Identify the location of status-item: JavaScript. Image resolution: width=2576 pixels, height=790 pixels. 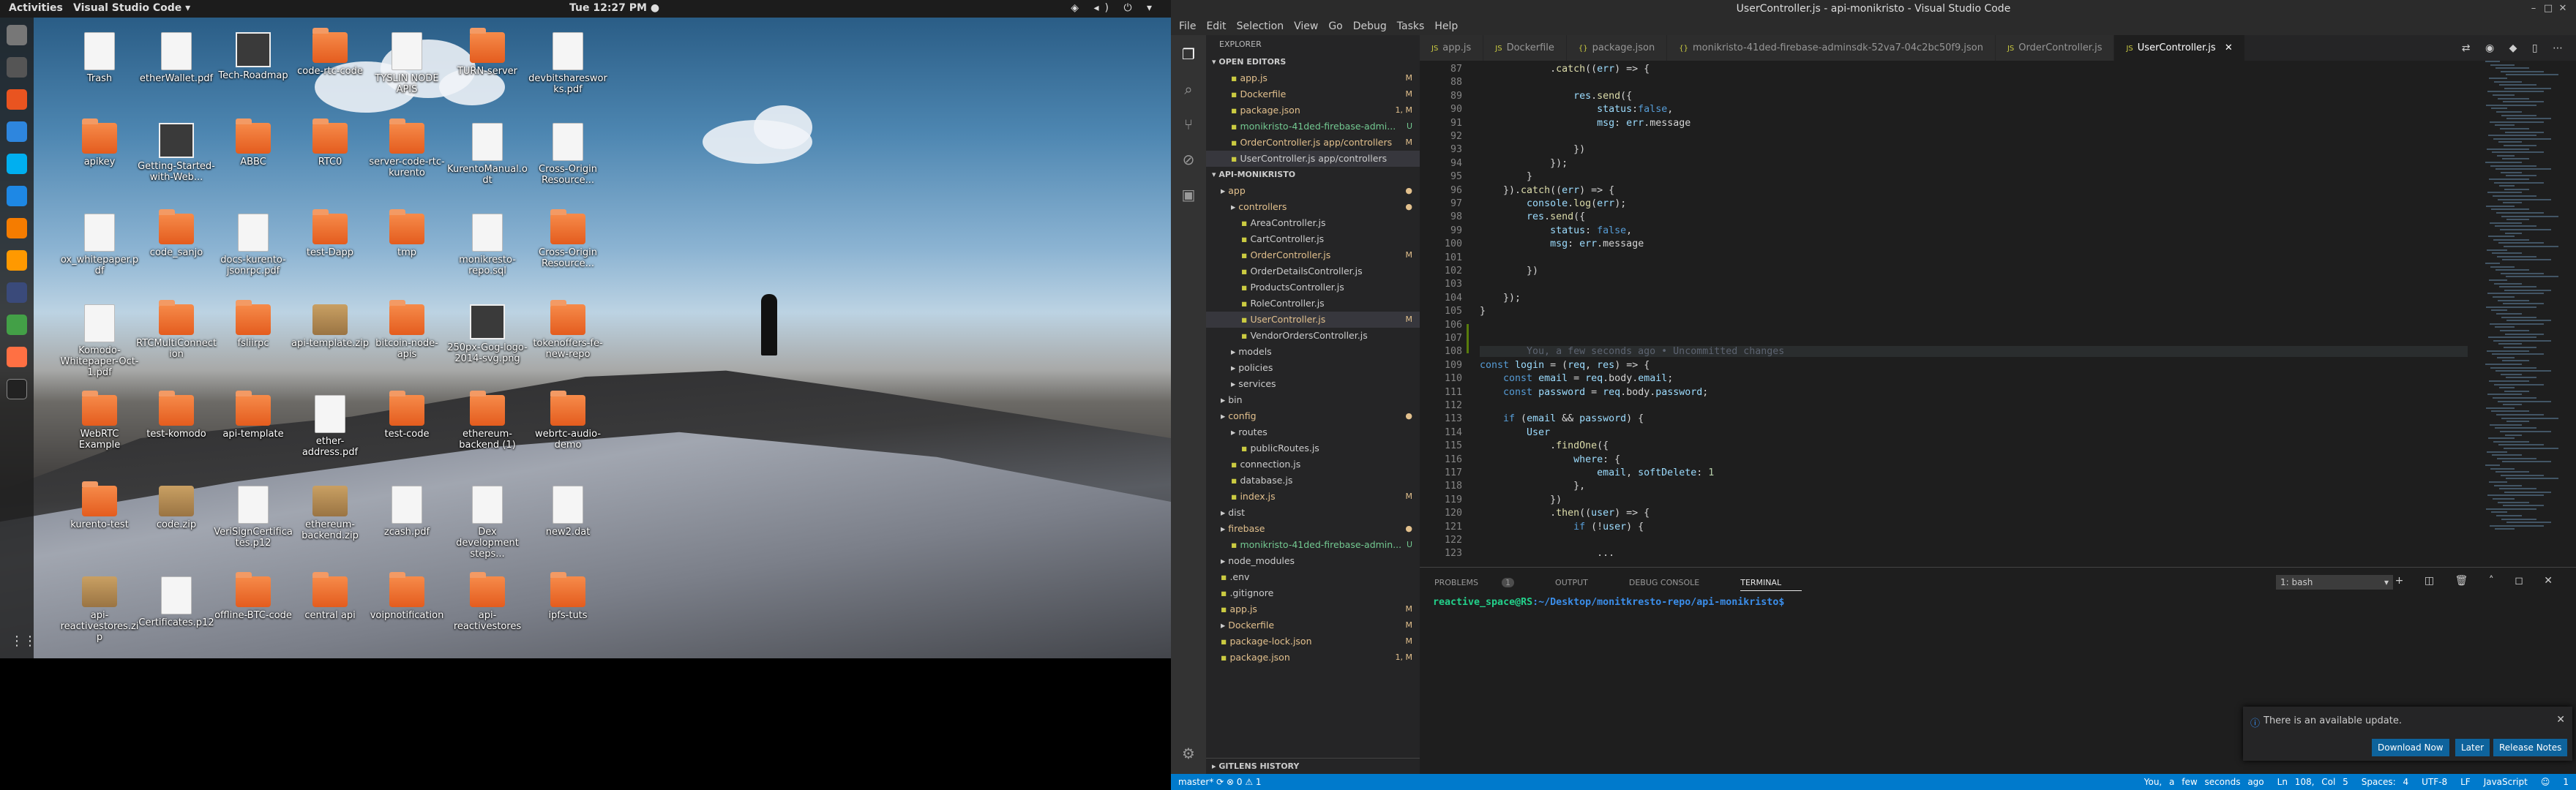
(2506, 782).